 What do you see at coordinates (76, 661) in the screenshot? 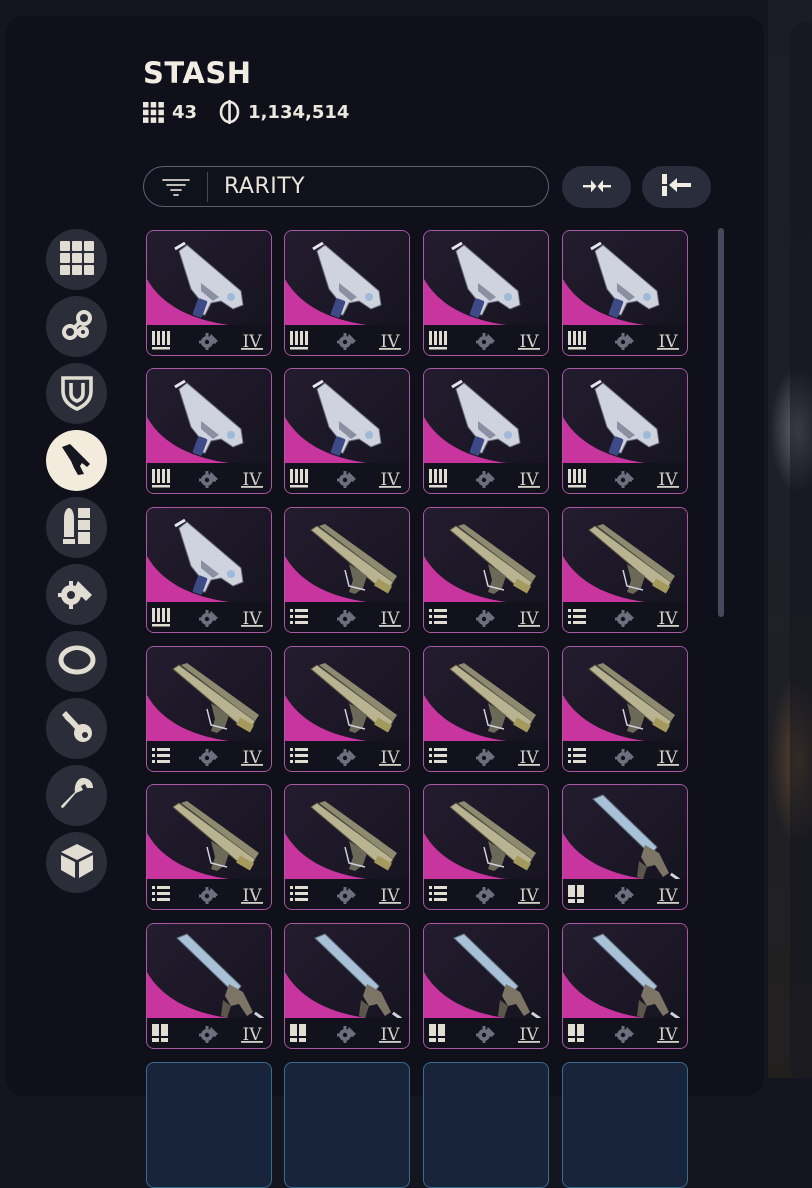
I see `category-gadgets` at bounding box center [76, 661].